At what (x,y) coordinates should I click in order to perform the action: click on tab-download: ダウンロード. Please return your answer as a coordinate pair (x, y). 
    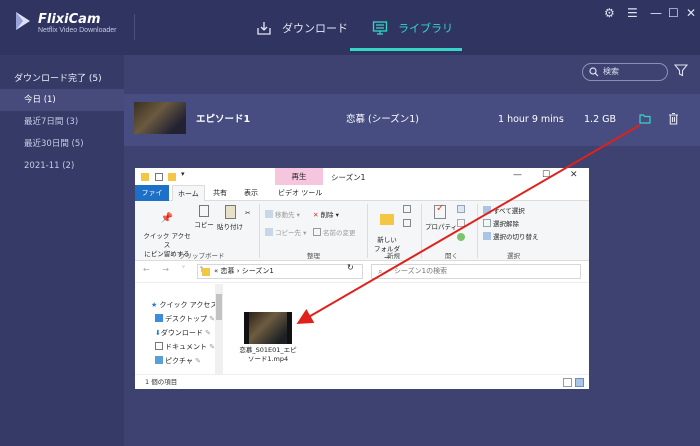
    Looking at the image, I should click on (302, 27).